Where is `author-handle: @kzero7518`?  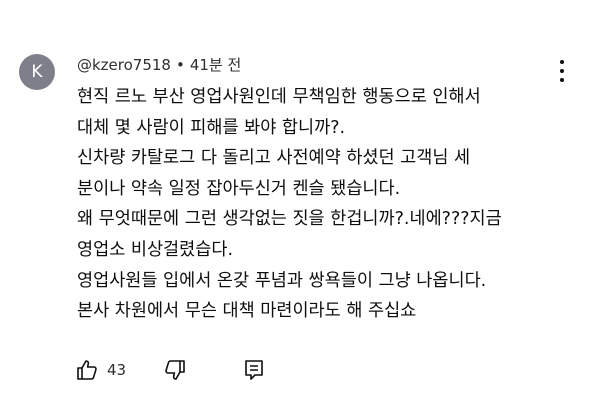
author-handle: @kzero7518 is located at coordinates (124, 65).